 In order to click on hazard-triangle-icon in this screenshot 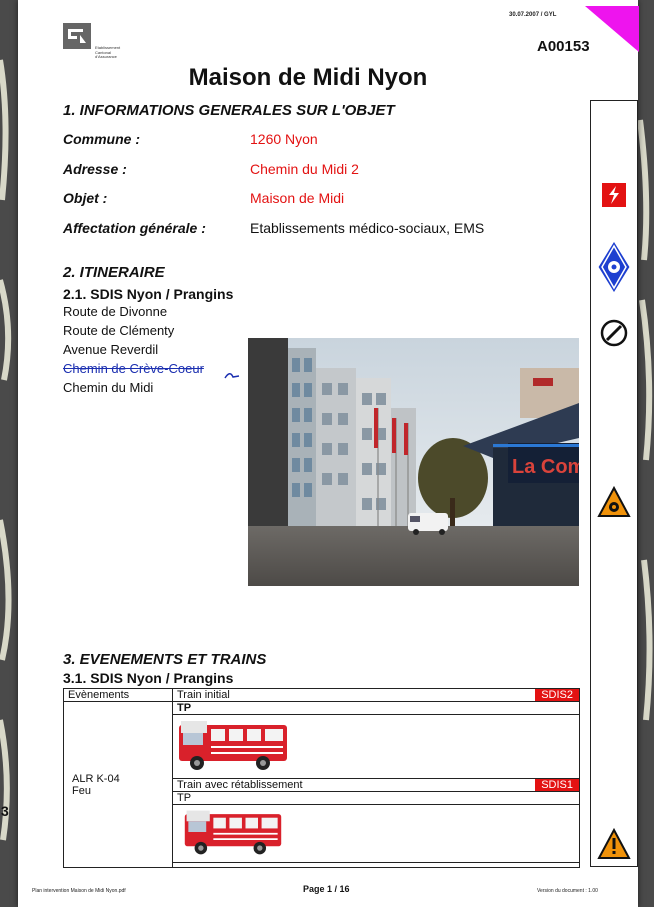, I will do `click(614, 501)`.